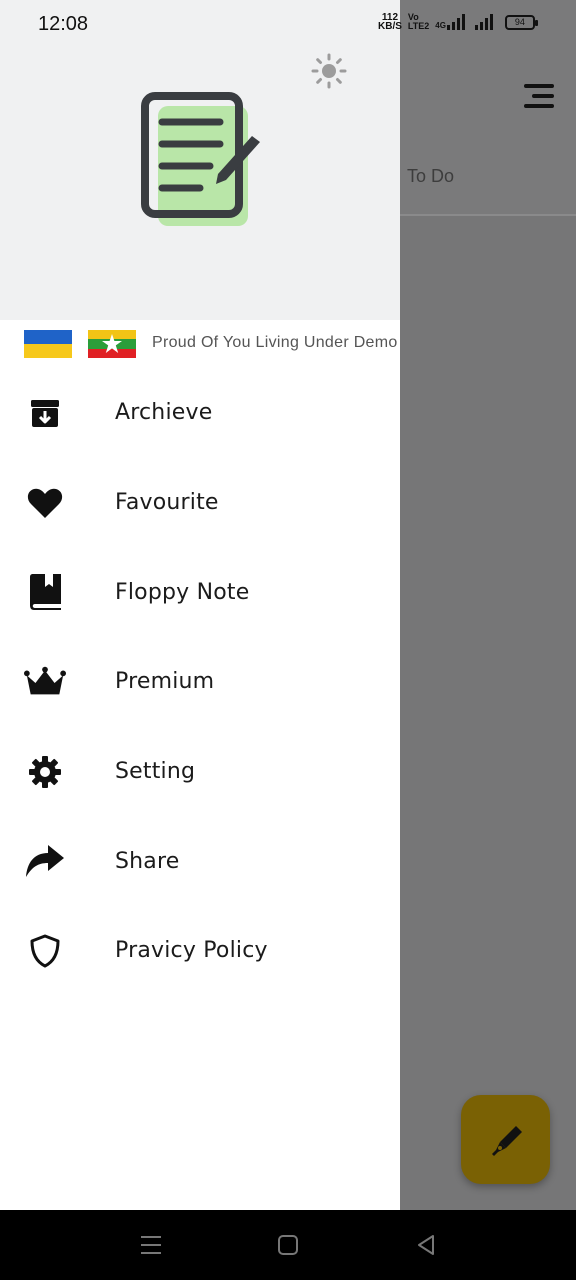  What do you see at coordinates (167, 503) in the screenshot?
I see `menu-label: Favourite` at bounding box center [167, 503].